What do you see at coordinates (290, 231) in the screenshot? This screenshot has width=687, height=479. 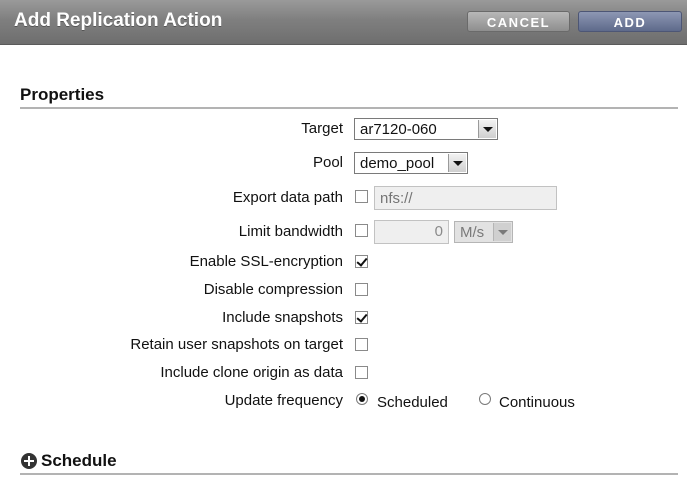 I see `limit-bandwidth-label: Limit bandwidth` at bounding box center [290, 231].